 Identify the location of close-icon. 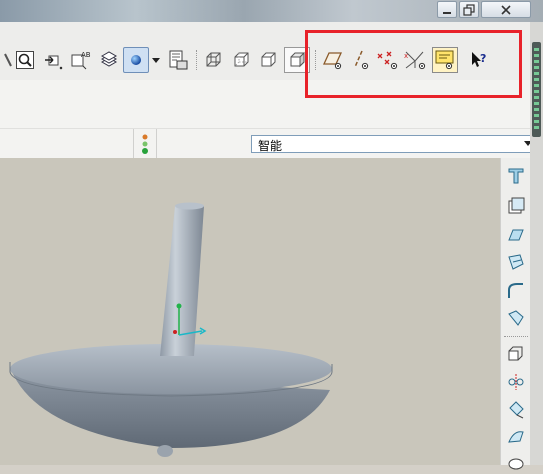
(506, 9).